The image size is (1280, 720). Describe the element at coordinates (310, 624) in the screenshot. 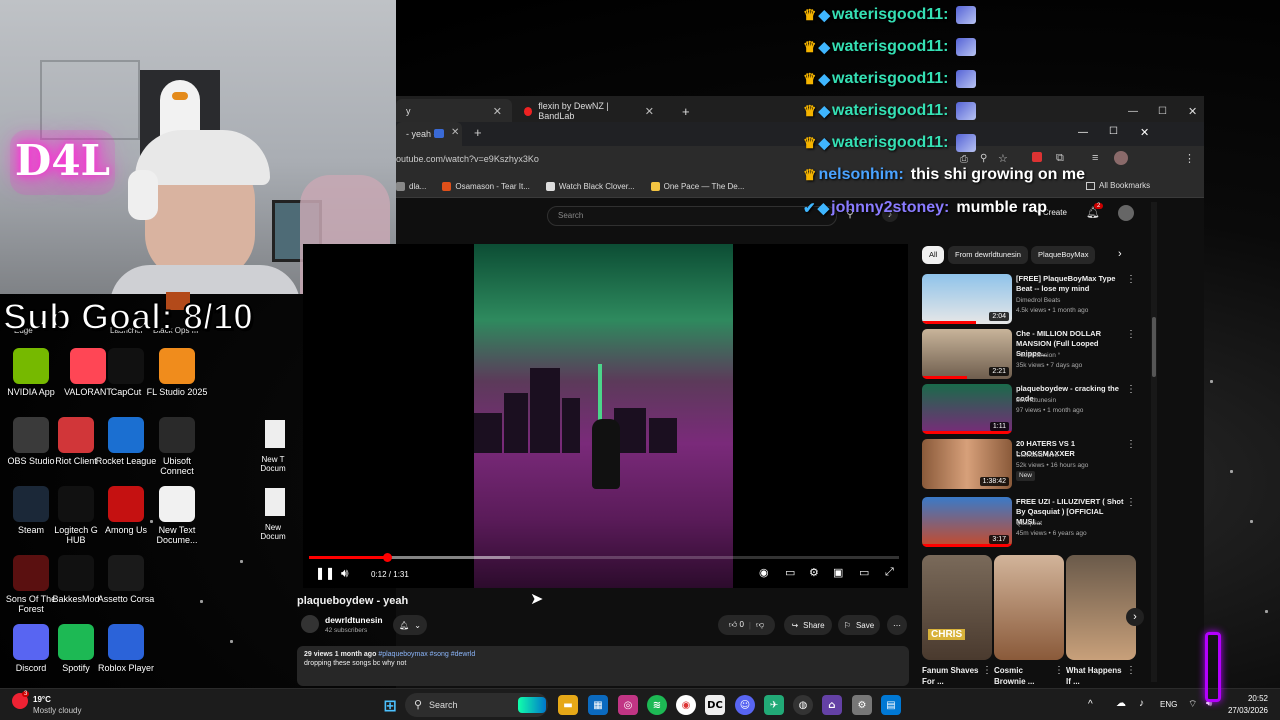

I see `channel-avatar` at that location.